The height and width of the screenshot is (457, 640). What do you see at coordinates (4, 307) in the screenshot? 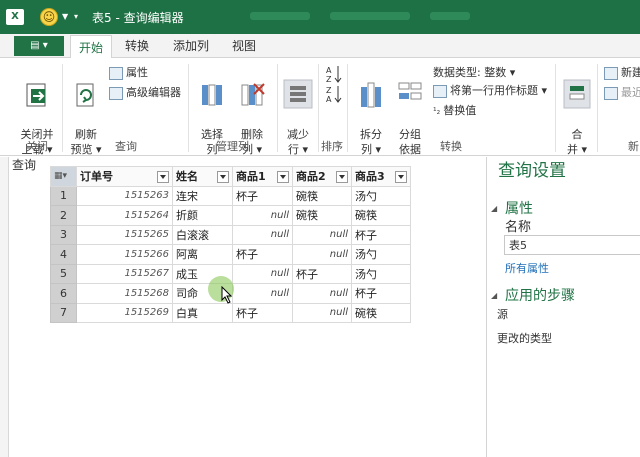
I see `queries-pane-collapsed` at bounding box center [4, 307].